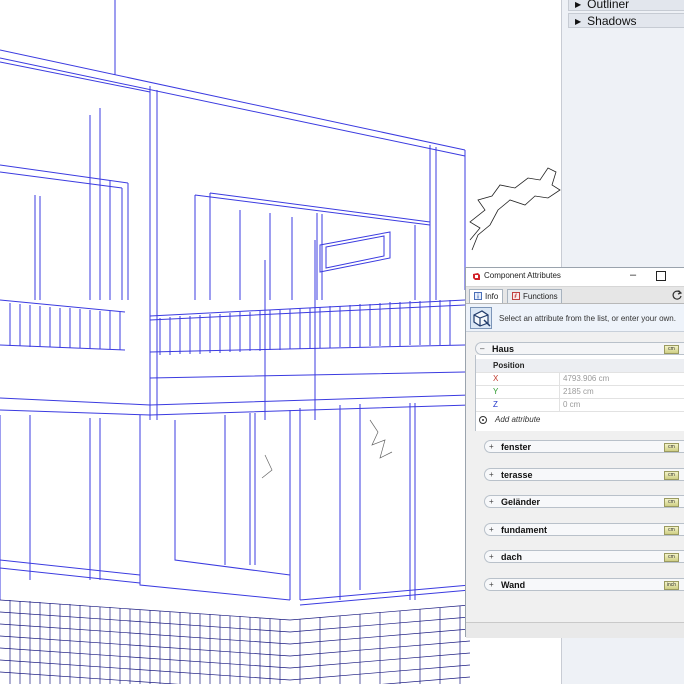 This screenshot has width=684, height=684. What do you see at coordinates (633, 276) in the screenshot?
I see `minimize-button: –` at bounding box center [633, 276].